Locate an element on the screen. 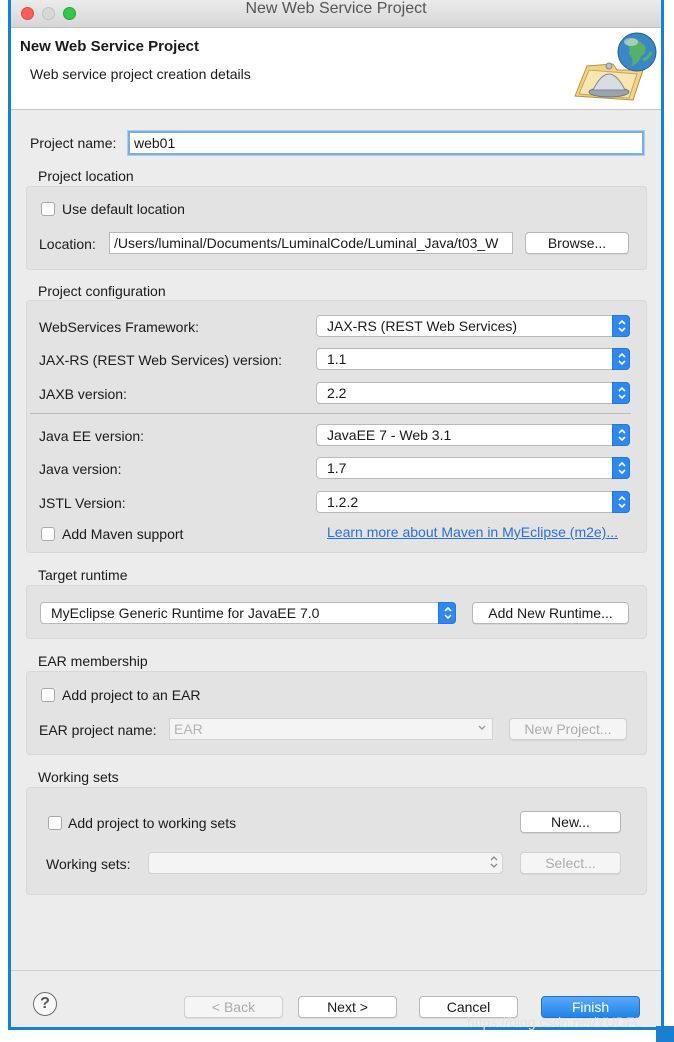  jstl-version-select: 1.2.2 is located at coordinates (473, 502).